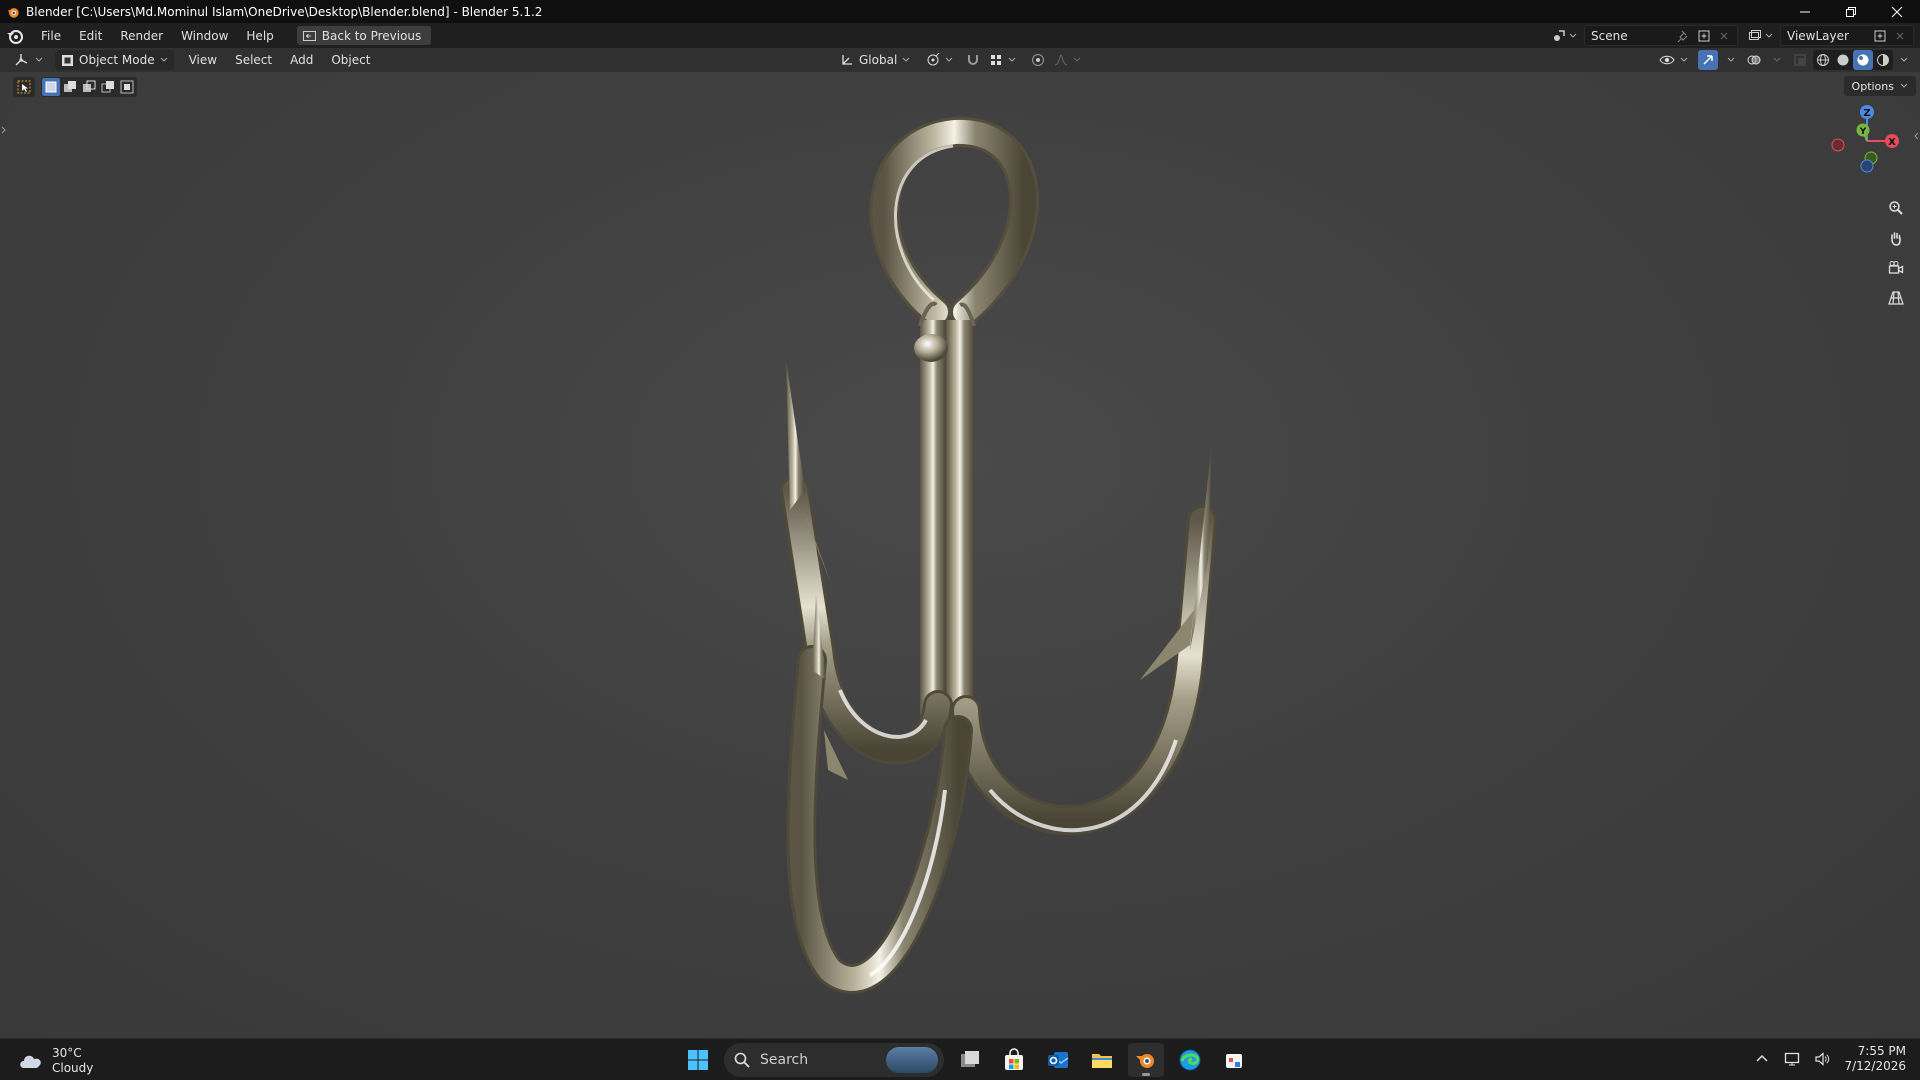  What do you see at coordinates (203, 60) in the screenshot?
I see `viewport-menu-view: View` at bounding box center [203, 60].